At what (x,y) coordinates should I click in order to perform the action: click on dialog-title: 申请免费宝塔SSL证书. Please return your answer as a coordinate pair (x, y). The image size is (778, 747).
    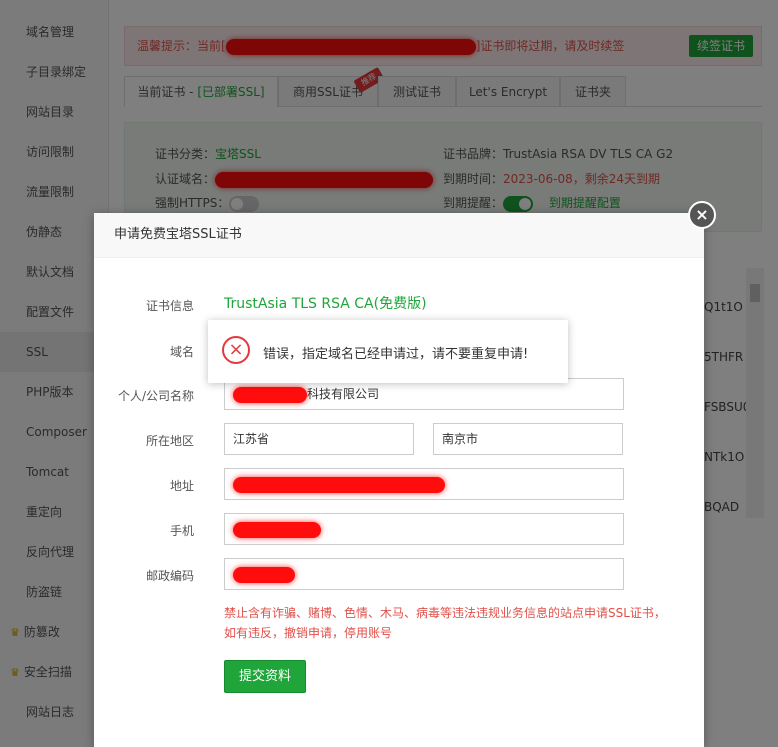
    Looking at the image, I should click on (399, 235).